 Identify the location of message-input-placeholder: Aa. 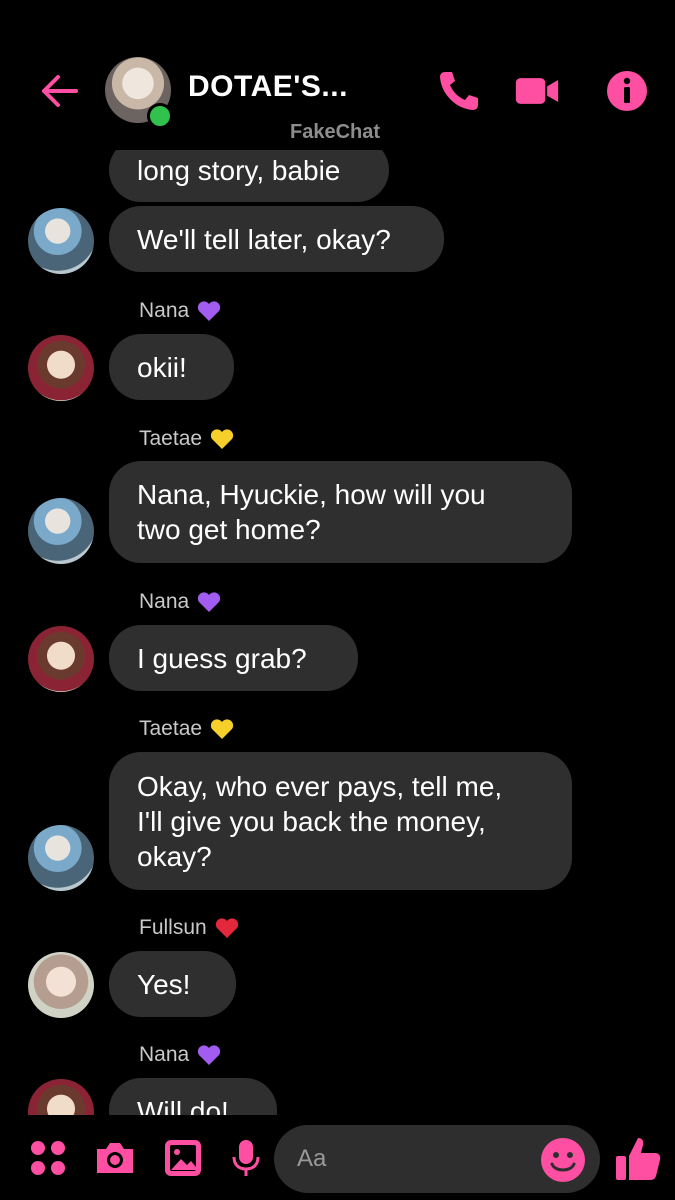
(311, 1159).